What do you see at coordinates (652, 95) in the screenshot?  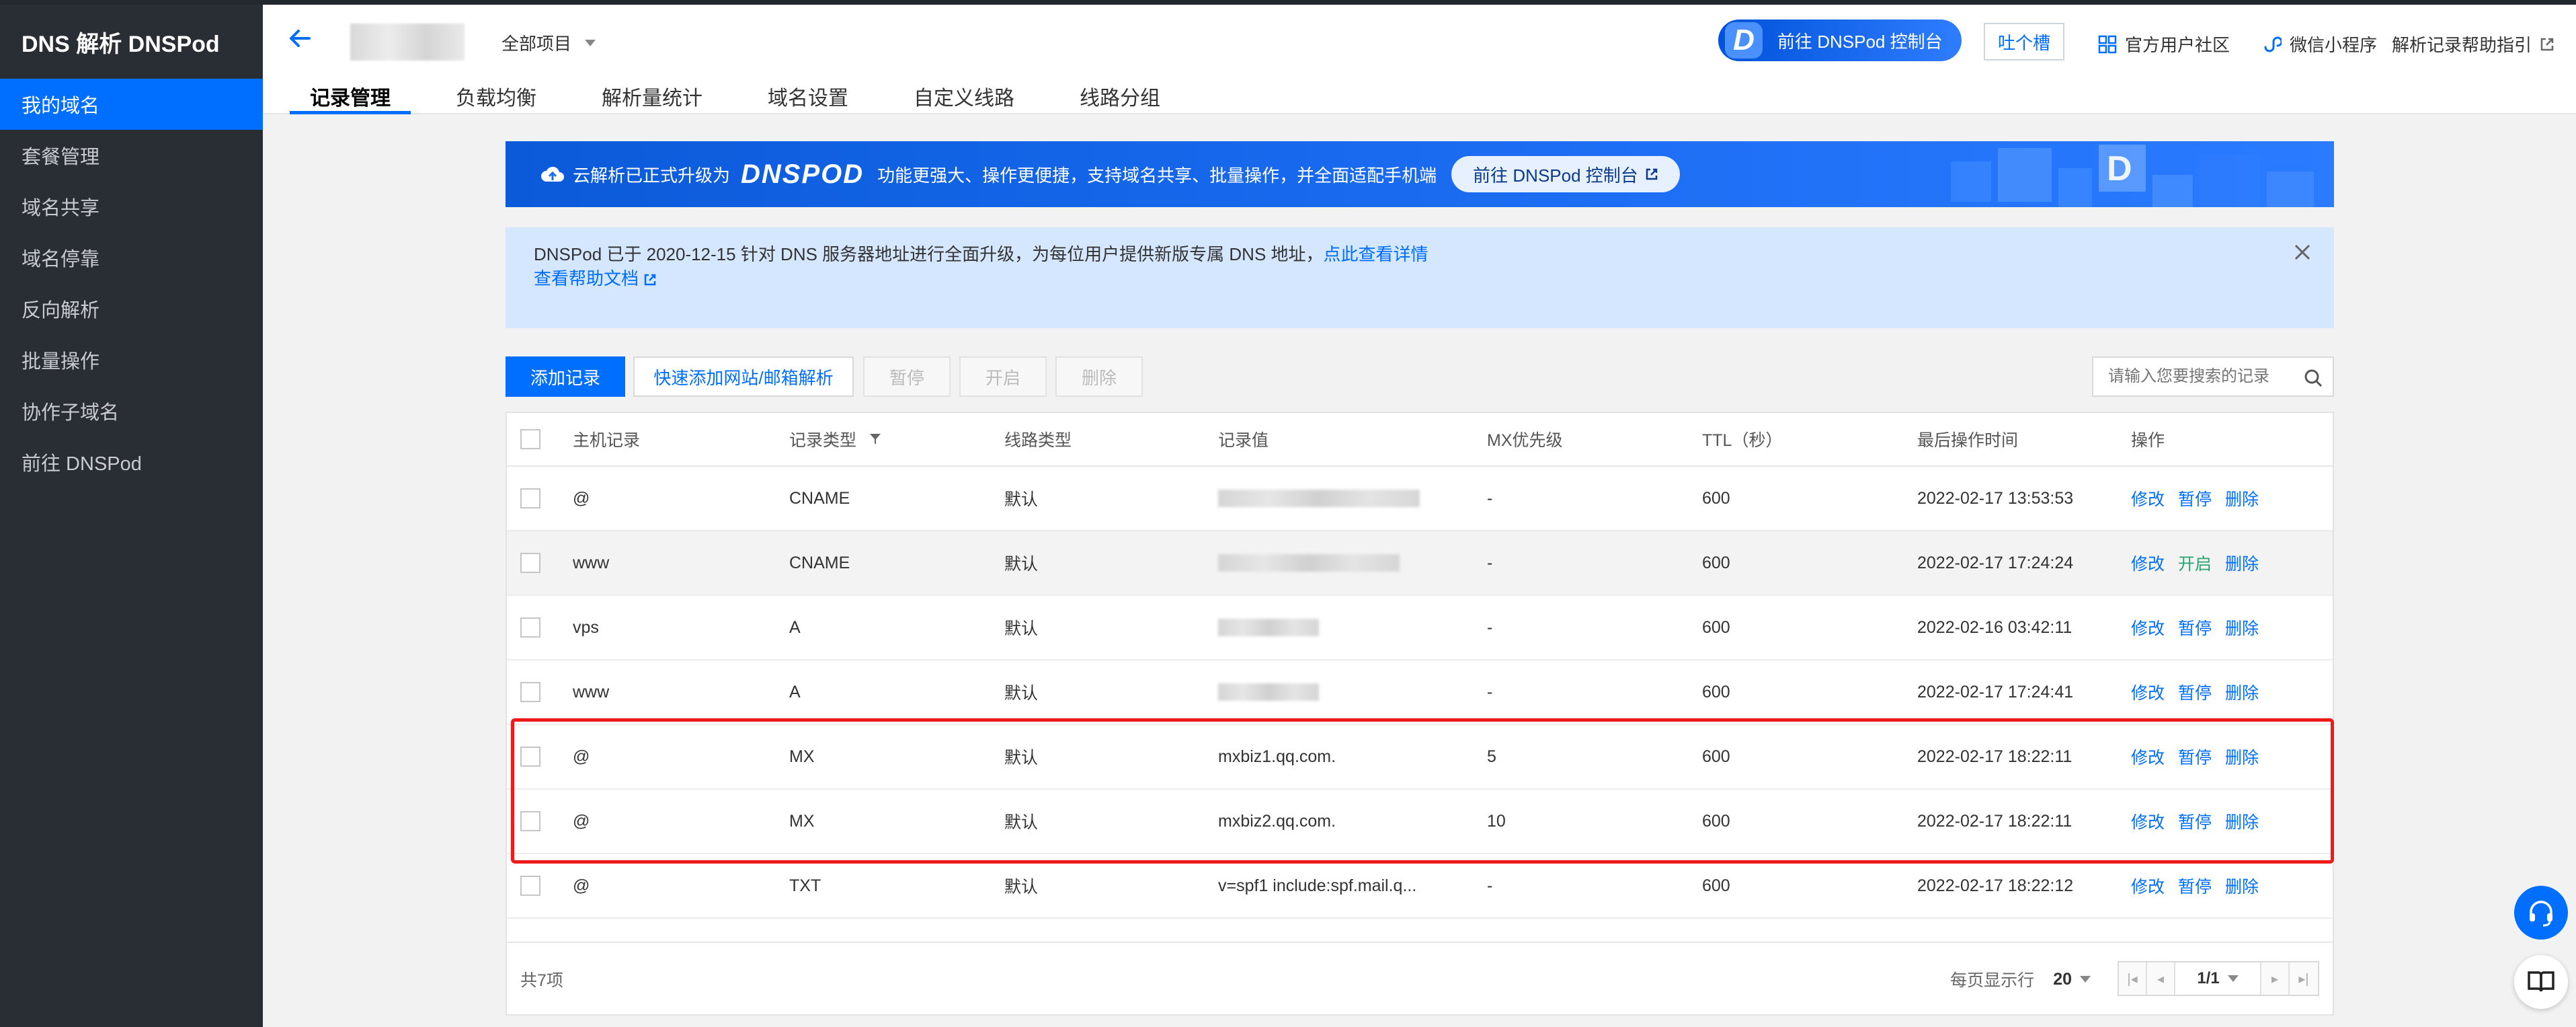 I see `tab-query-stats: 解析量统计` at bounding box center [652, 95].